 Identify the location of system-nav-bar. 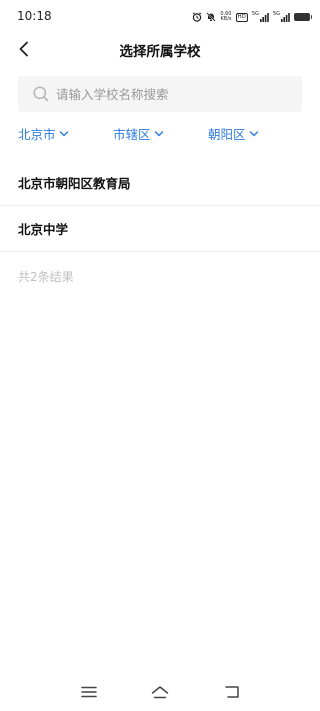
(160, 692).